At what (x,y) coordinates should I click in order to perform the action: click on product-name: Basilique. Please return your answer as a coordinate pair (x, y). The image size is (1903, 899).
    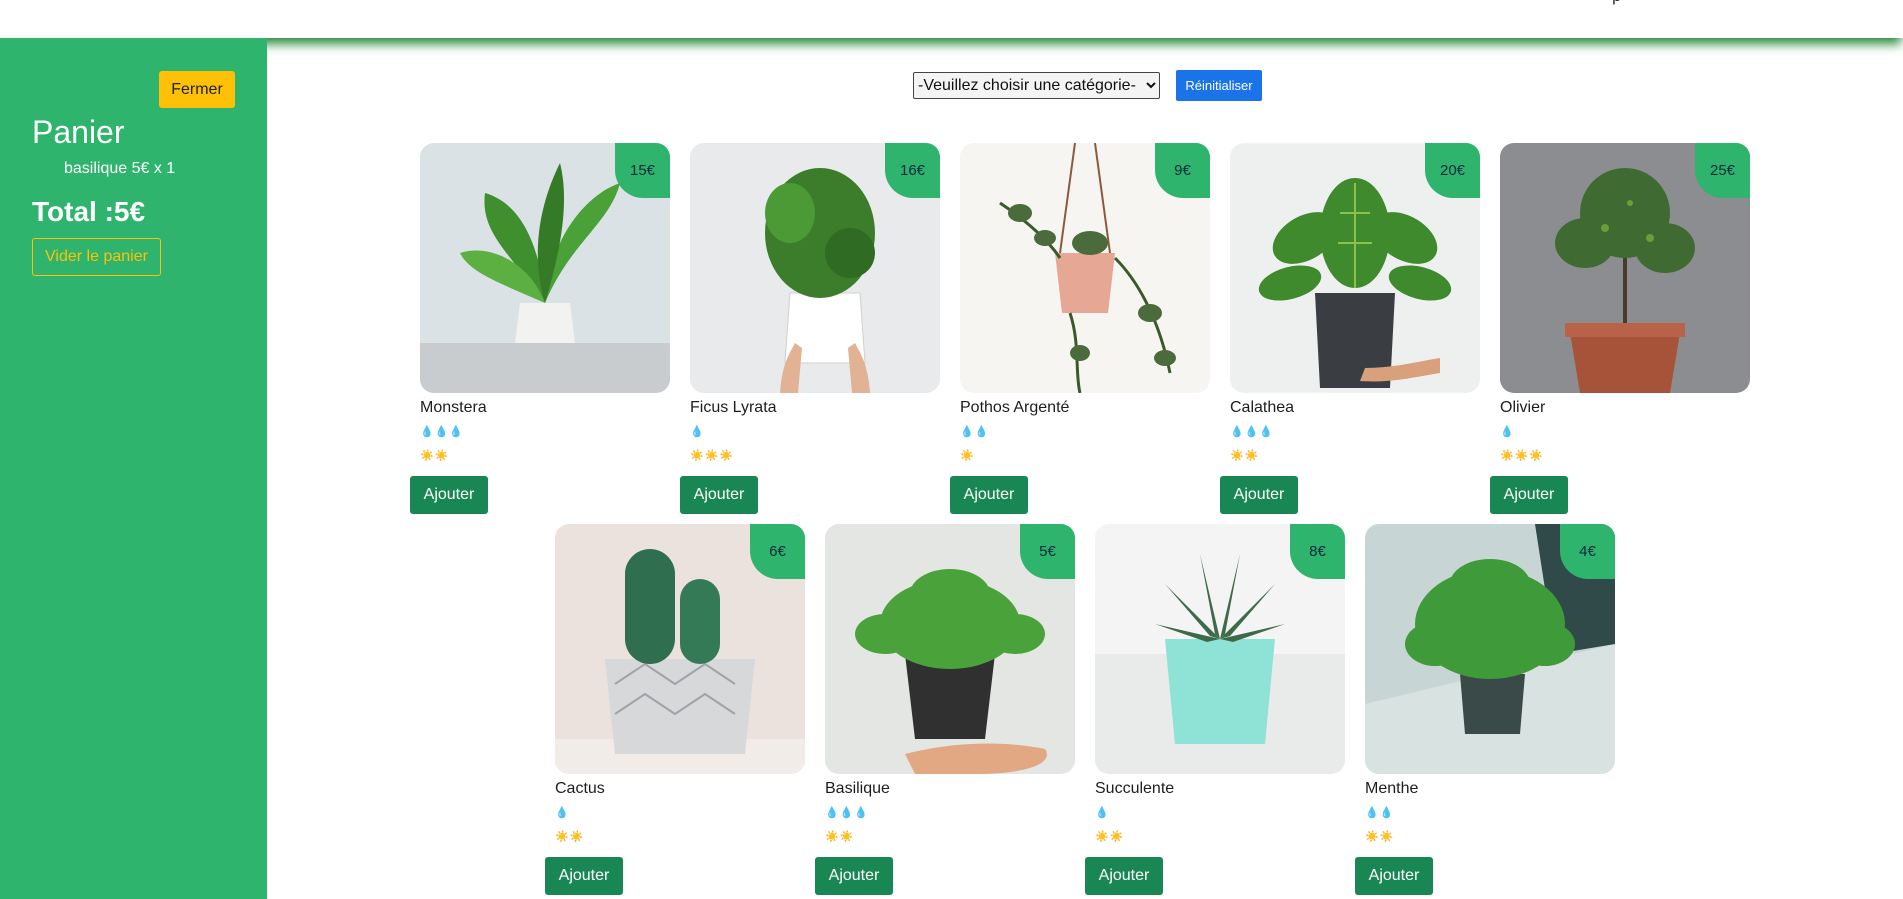
    Looking at the image, I should click on (857, 788).